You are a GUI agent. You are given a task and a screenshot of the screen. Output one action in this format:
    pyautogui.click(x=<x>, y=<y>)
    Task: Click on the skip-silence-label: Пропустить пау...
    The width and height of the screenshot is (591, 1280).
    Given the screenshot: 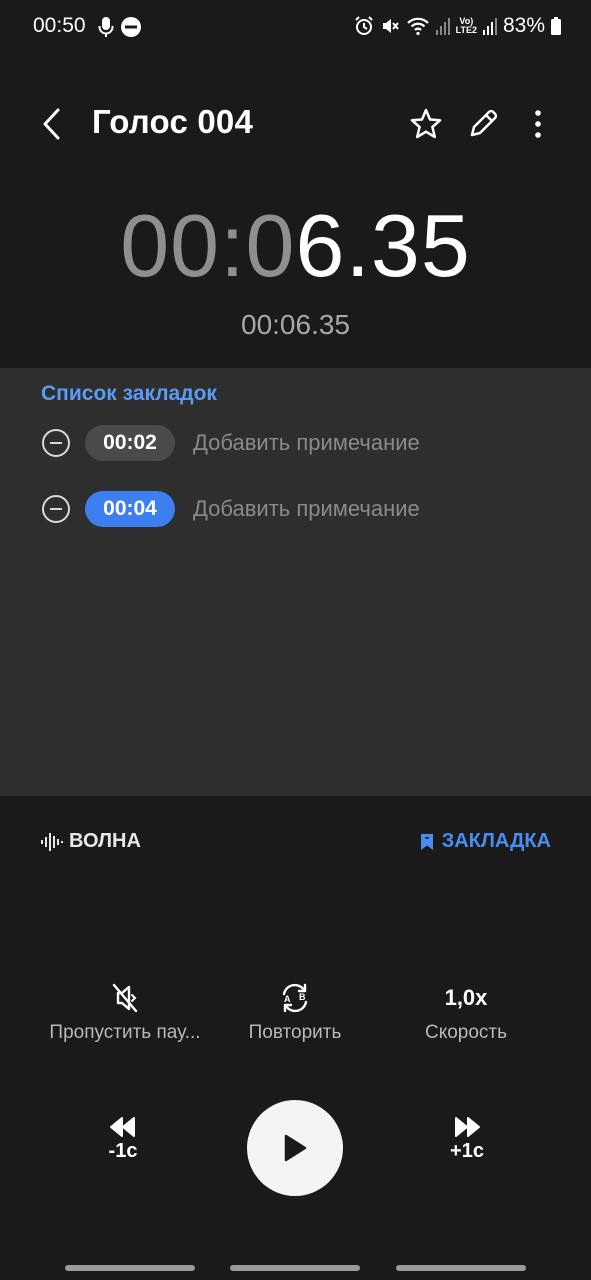 What is the action you would take?
    pyautogui.click(x=125, y=1032)
    